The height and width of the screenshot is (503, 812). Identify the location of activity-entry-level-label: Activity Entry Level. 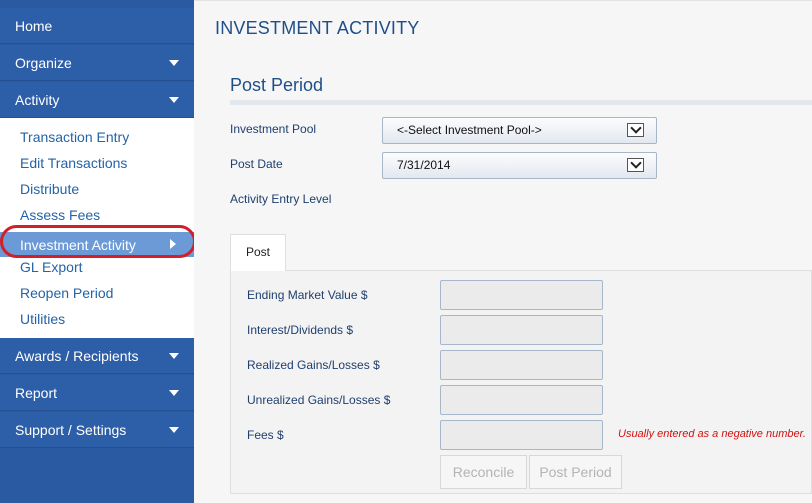
(281, 199).